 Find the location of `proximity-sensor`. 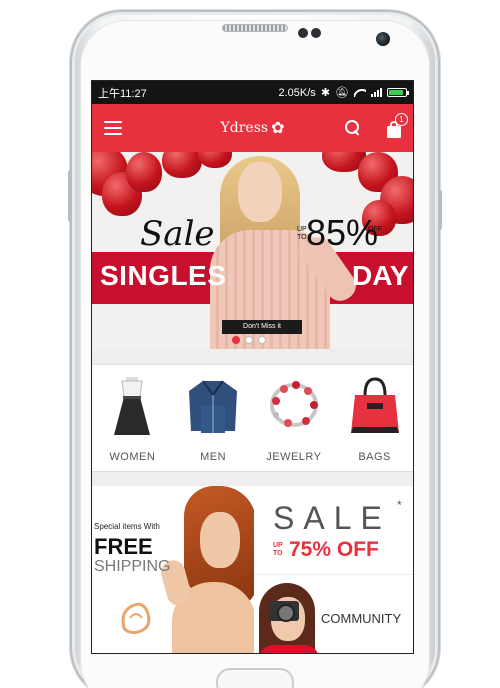

proximity-sensor is located at coordinates (303, 33).